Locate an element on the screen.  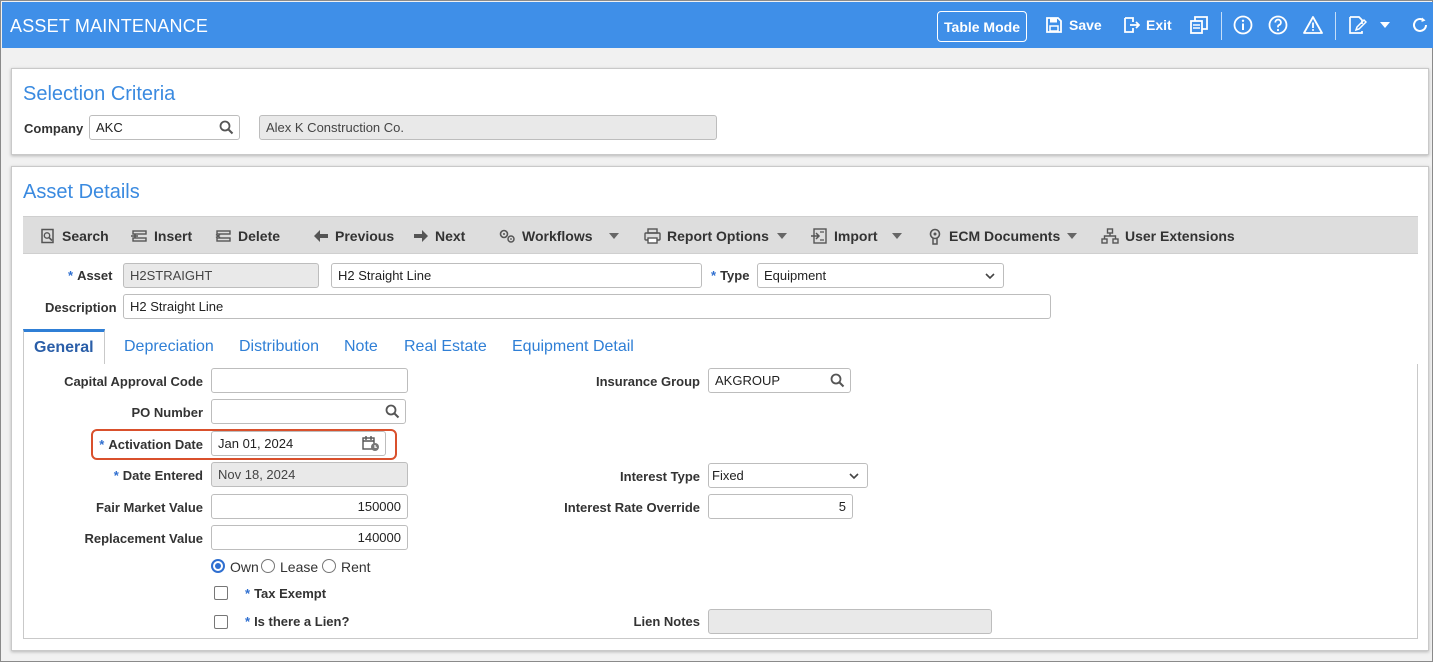
interest-rate-value: 5 is located at coordinates (842, 506).